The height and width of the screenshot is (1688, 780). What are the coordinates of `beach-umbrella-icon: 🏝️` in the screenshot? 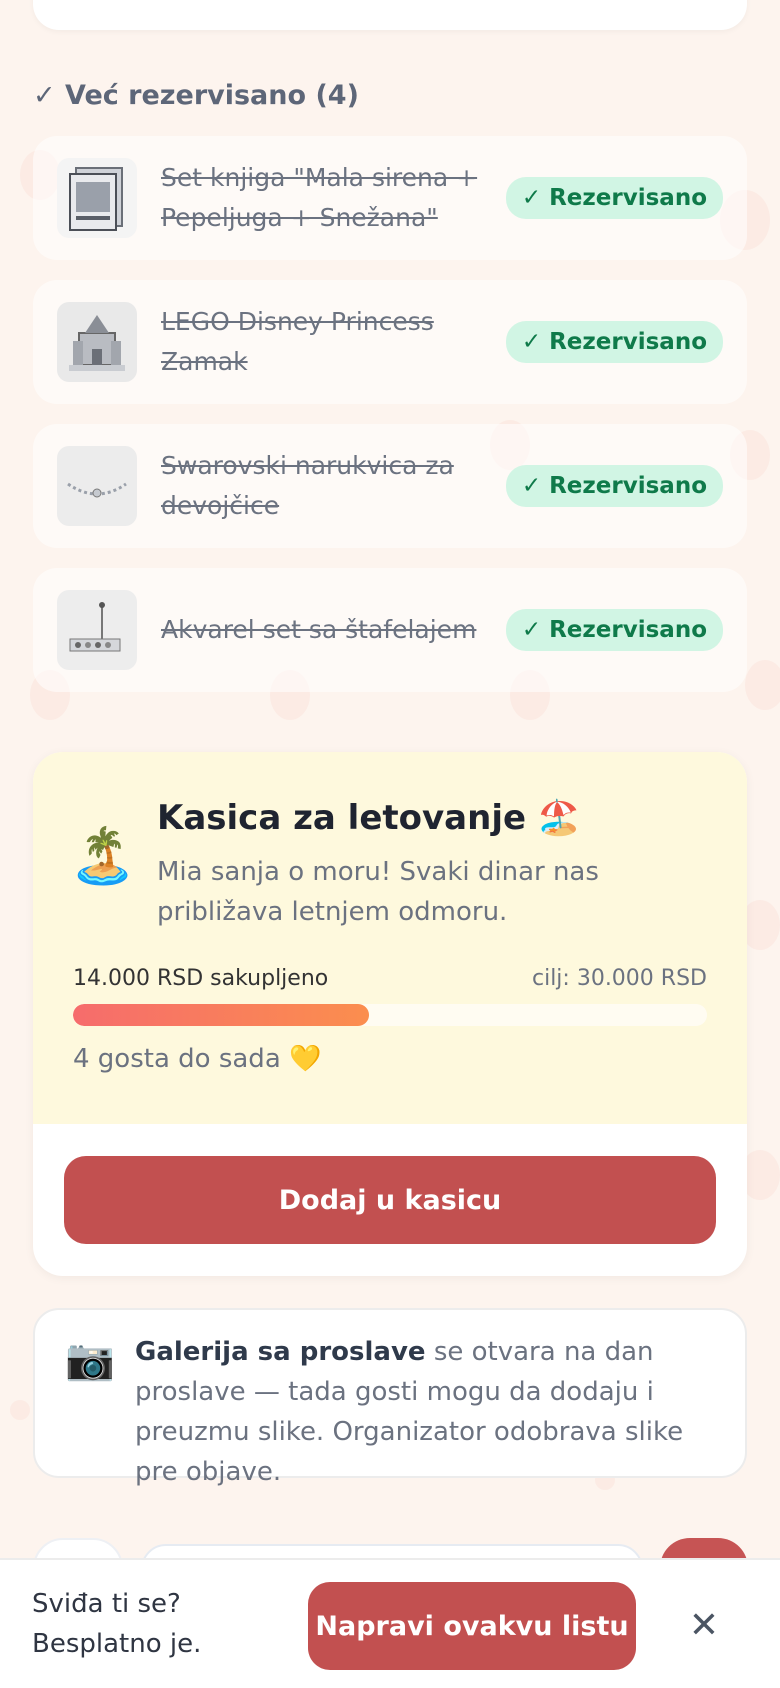 It's located at (103, 855).